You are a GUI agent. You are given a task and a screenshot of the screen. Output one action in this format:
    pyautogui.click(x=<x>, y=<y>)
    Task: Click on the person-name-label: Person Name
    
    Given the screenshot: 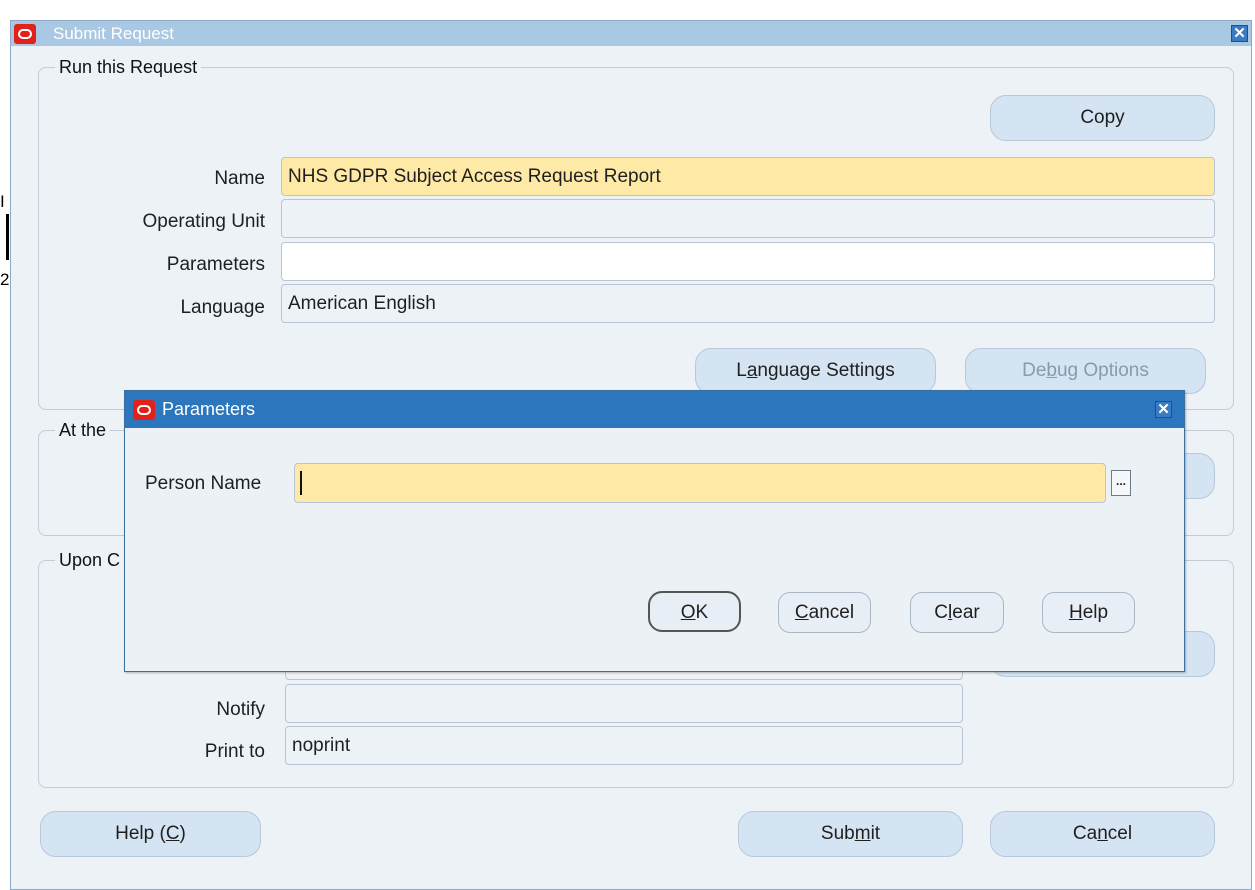 What is the action you would take?
    pyautogui.click(x=203, y=483)
    